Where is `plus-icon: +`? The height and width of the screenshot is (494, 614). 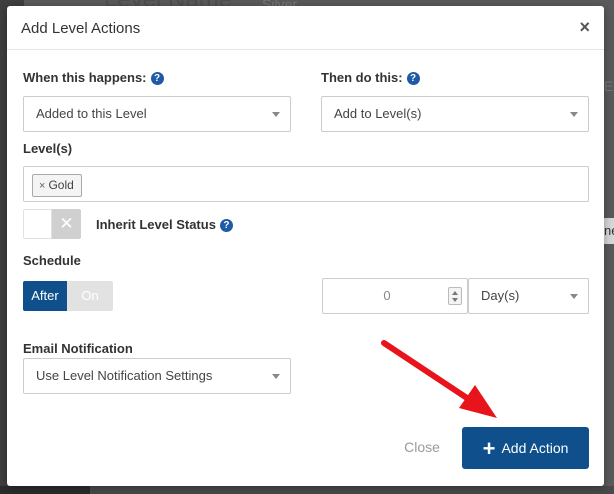
plus-icon: + is located at coordinates (489, 448).